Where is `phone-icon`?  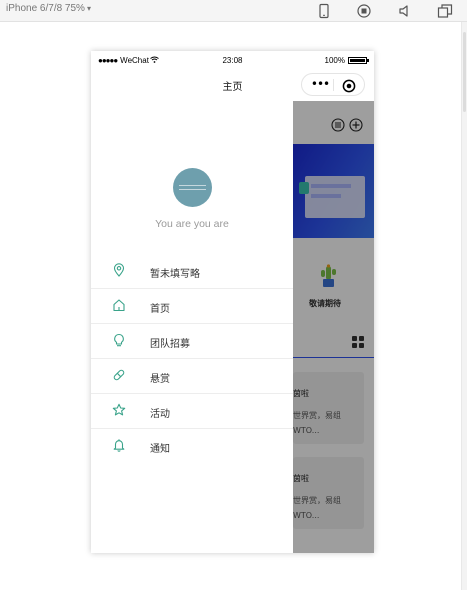 phone-icon is located at coordinates (324, 11).